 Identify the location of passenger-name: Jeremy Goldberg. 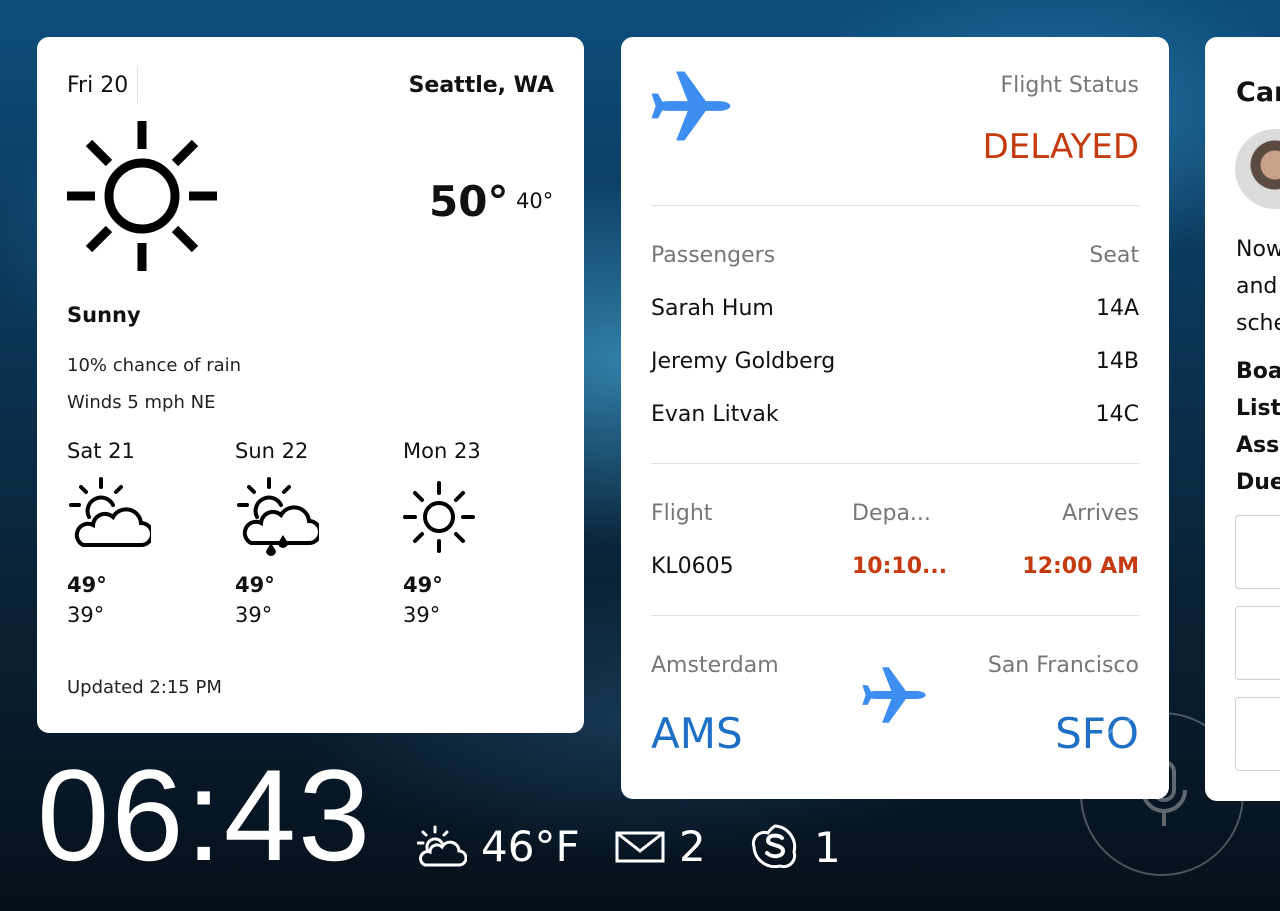
(743, 361).